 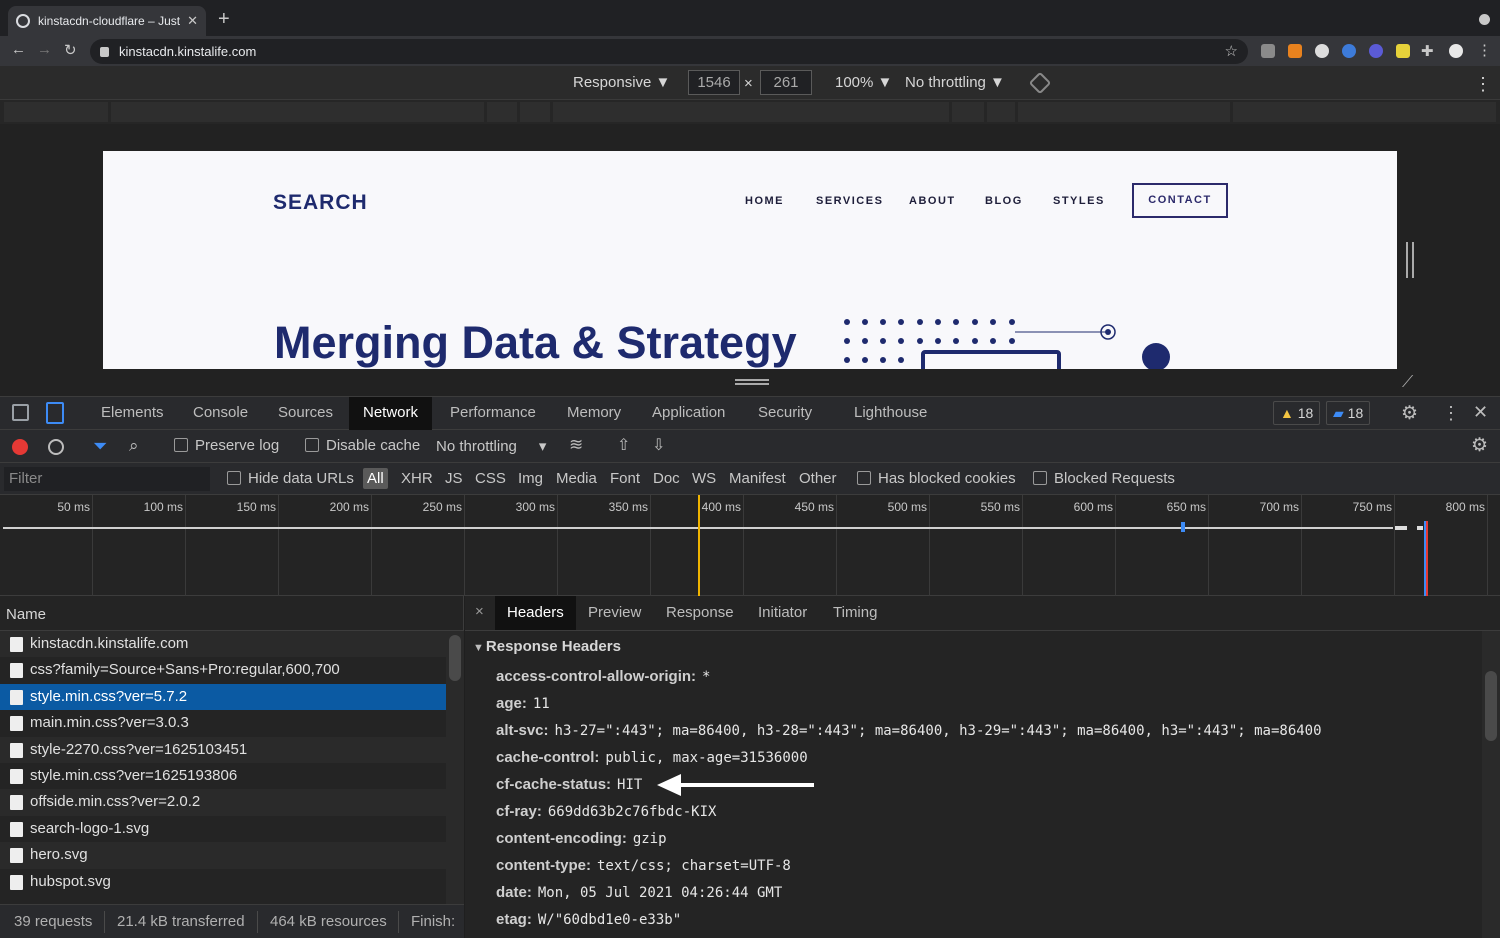 What do you see at coordinates (1104, 478) in the screenshot?
I see `blocked-requests-checkbox: Blocked Requests` at bounding box center [1104, 478].